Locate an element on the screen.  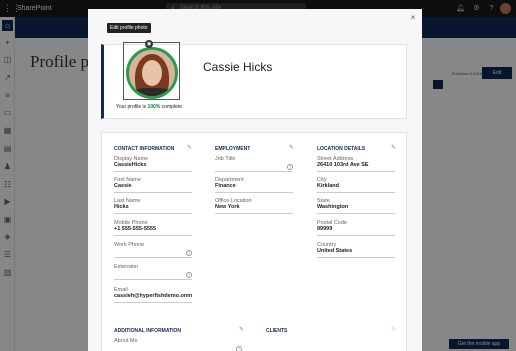
postal-code-field: Postal Code 99999 is located at coordinates (356, 228).